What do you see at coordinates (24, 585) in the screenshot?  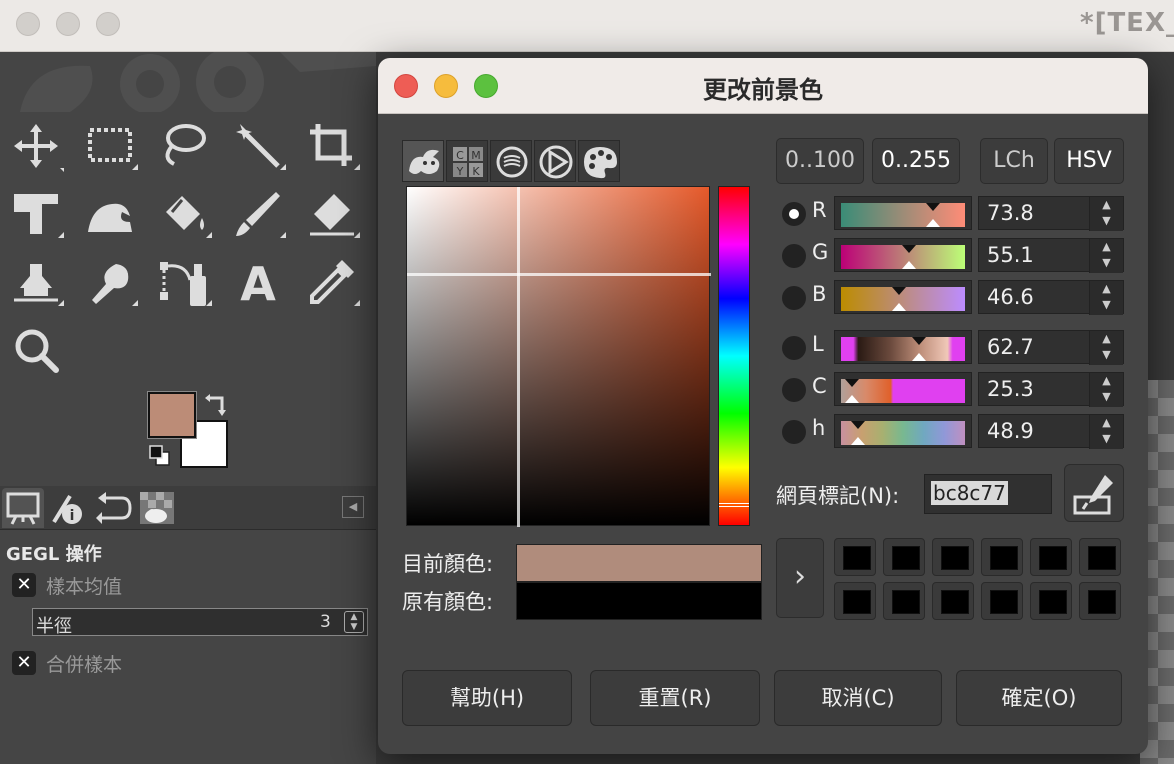 I see `sample-average-checkbox: ✕` at bounding box center [24, 585].